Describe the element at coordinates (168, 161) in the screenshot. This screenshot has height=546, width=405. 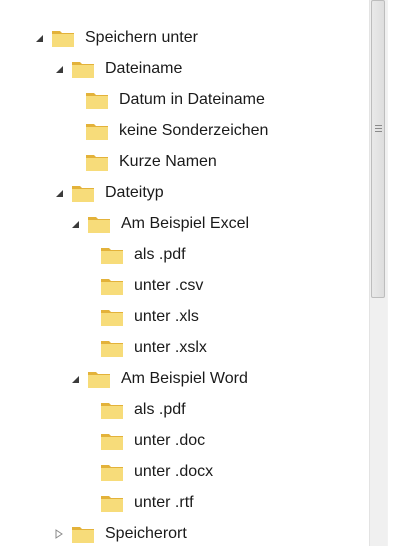
I see `tree-item-label: Kurze Namen` at that location.